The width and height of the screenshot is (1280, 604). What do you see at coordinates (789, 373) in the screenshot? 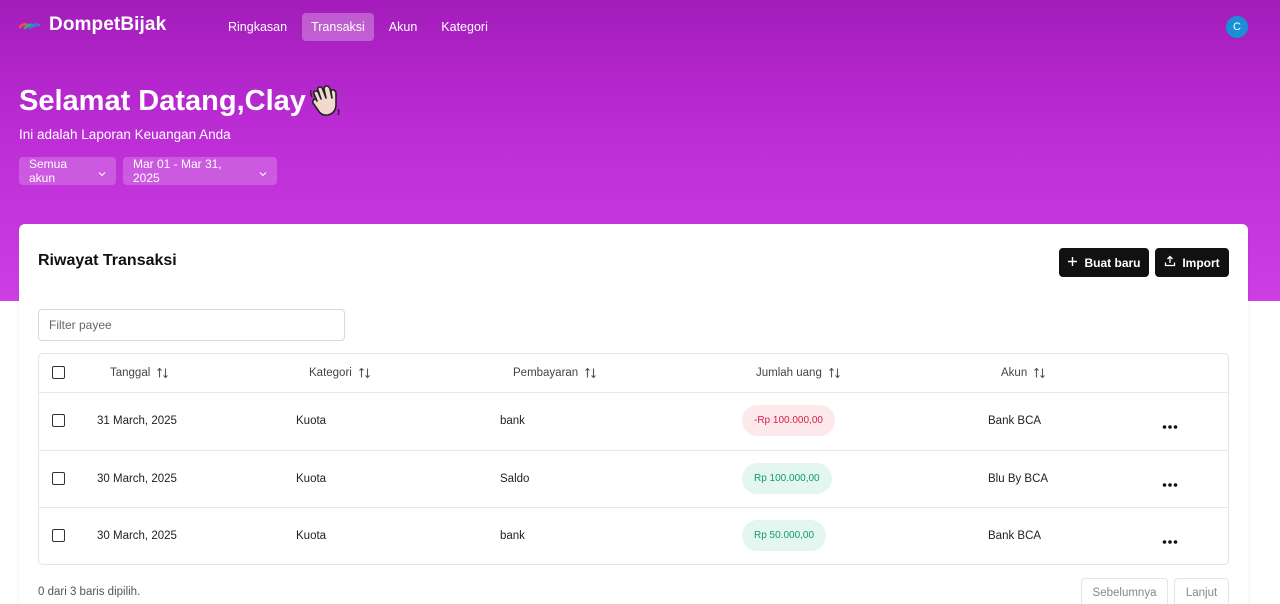
I see `column-label: Jumlah uang` at bounding box center [789, 373].